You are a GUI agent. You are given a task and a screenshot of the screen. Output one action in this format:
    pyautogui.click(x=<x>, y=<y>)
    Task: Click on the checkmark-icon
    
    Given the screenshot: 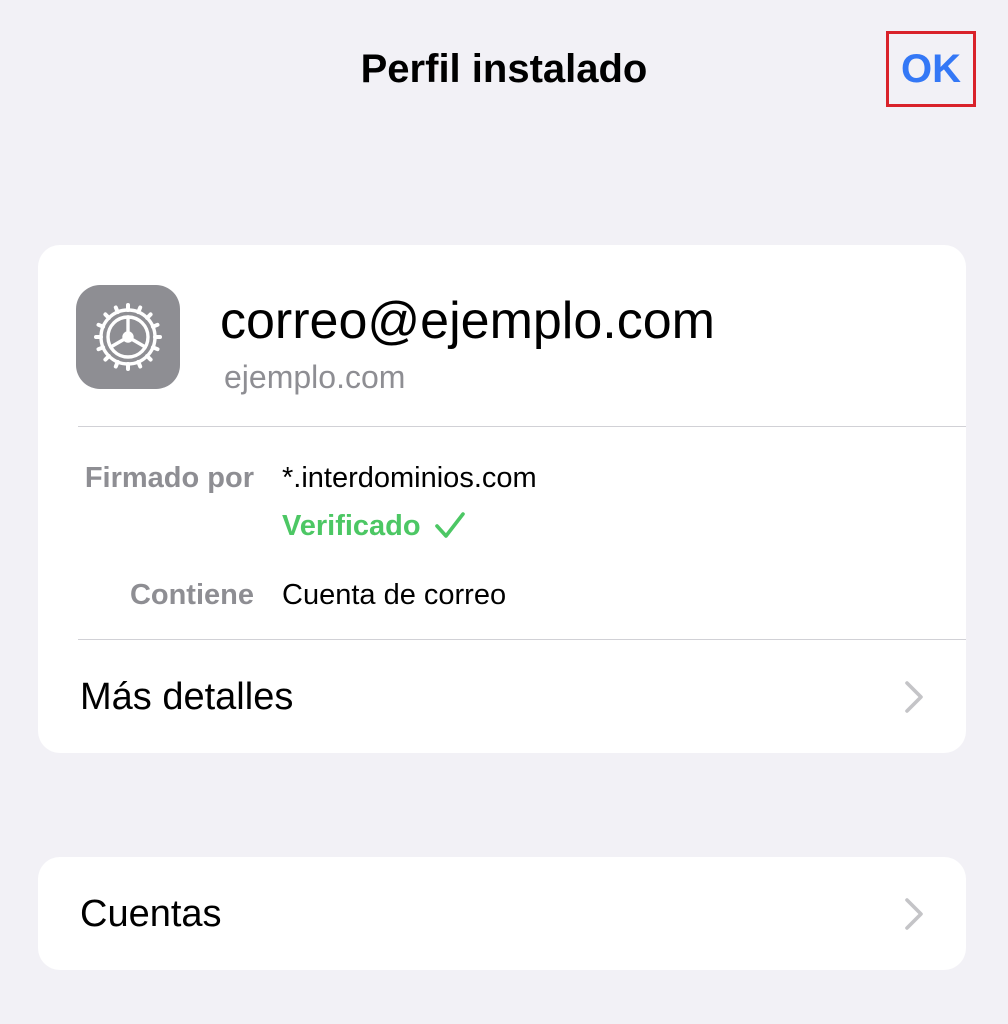 What is the action you would take?
    pyautogui.click(x=449, y=525)
    